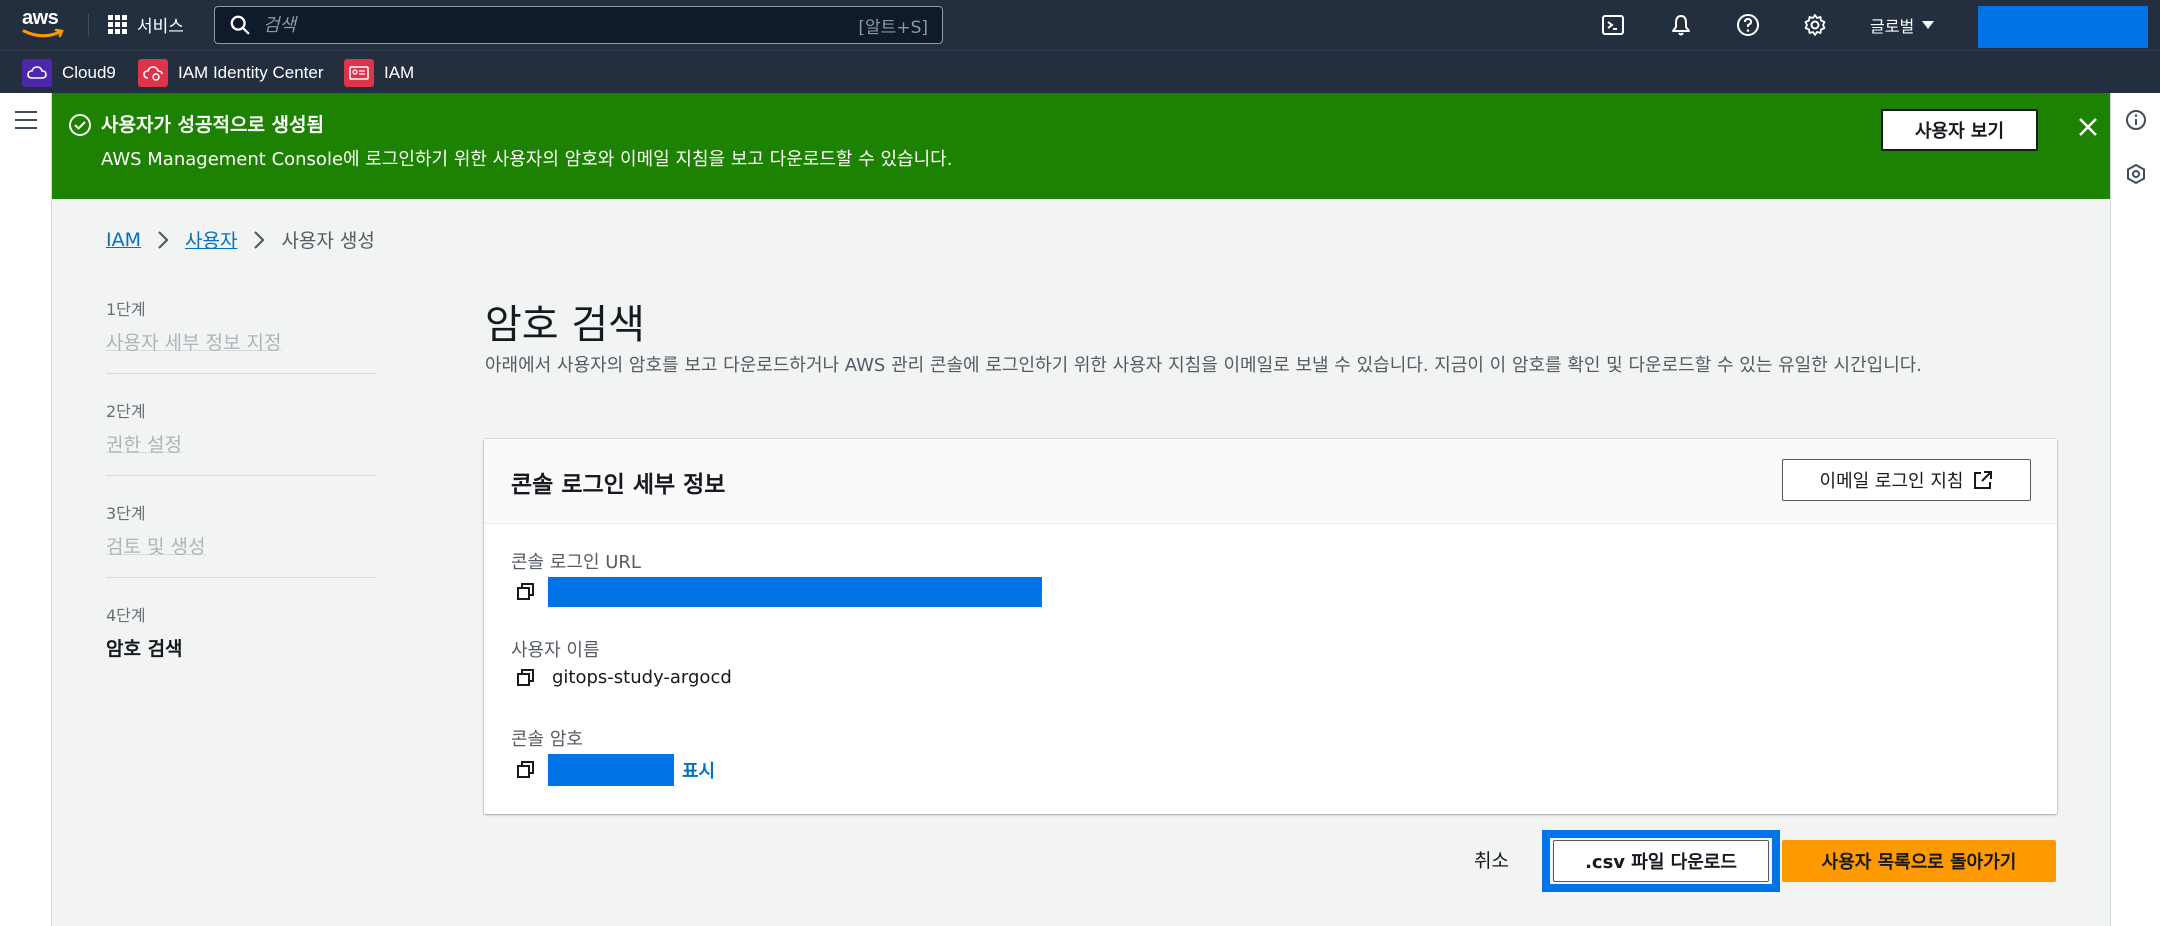 This screenshot has height=926, width=2160. I want to click on cancel-button: 취소, so click(1491, 859).